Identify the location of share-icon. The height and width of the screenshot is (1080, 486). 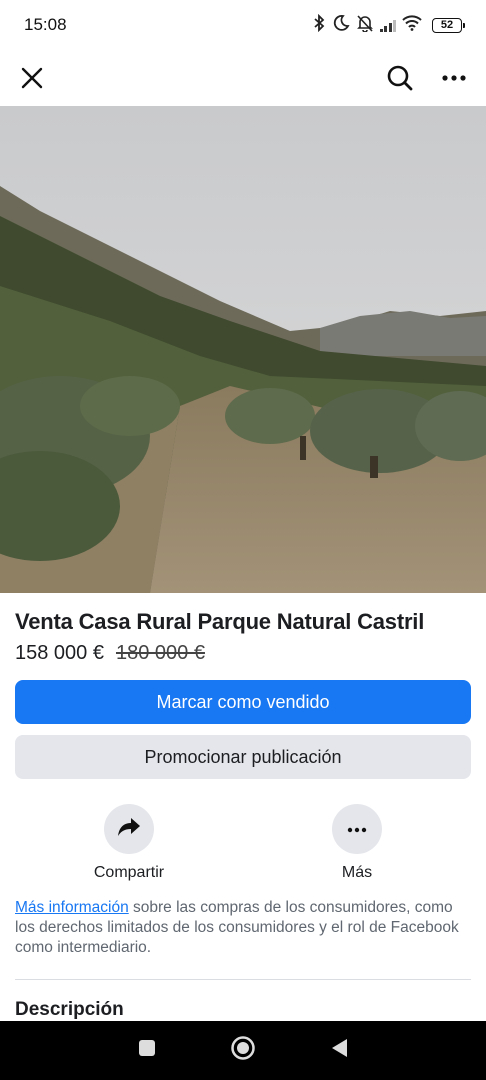
(129, 829).